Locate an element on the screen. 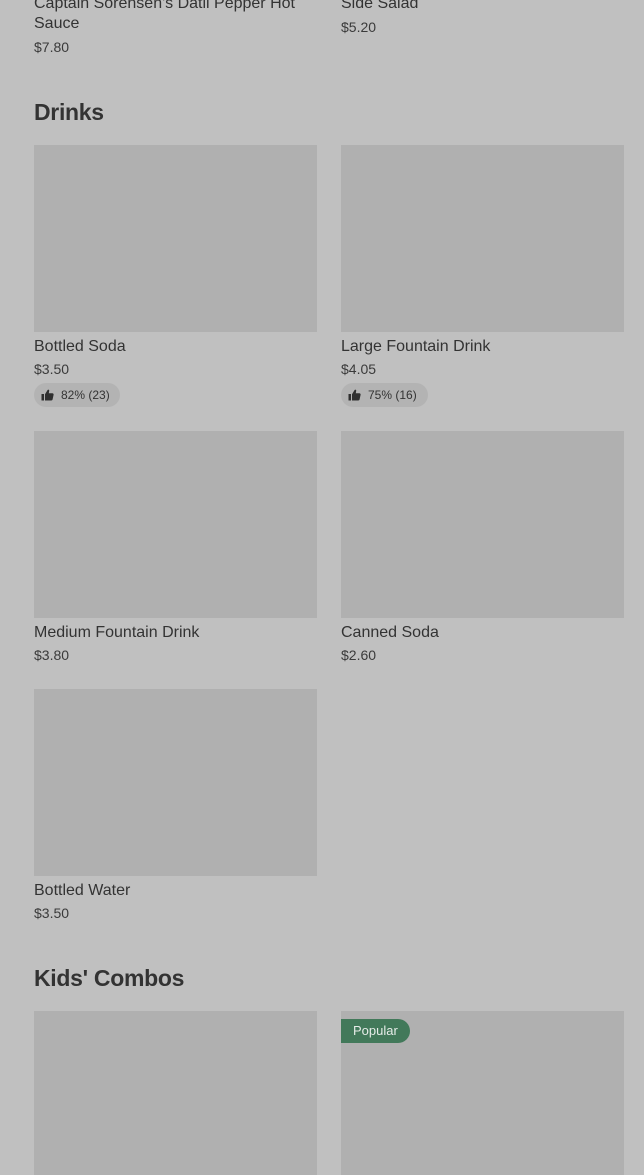 The height and width of the screenshot is (1175, 644). item-name-side-salad: Side Salad is located at coordinates (379, 7).